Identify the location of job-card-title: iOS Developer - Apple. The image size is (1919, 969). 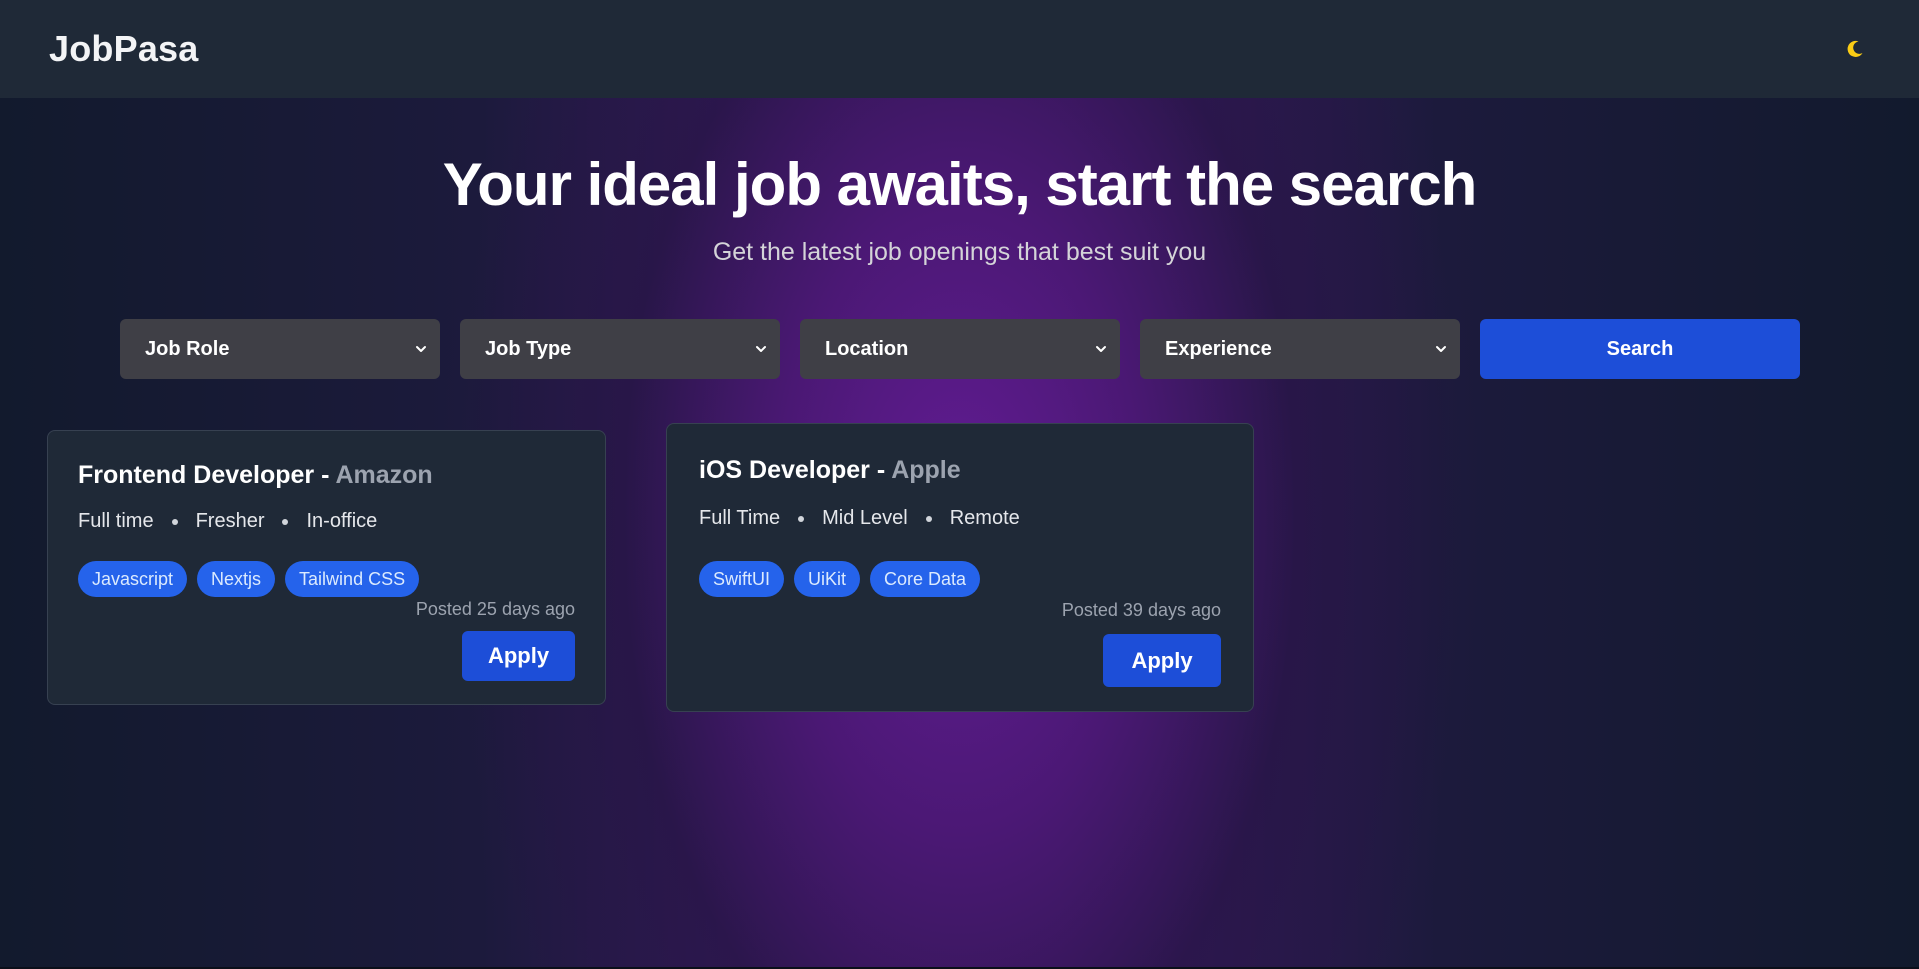
(830, 470).